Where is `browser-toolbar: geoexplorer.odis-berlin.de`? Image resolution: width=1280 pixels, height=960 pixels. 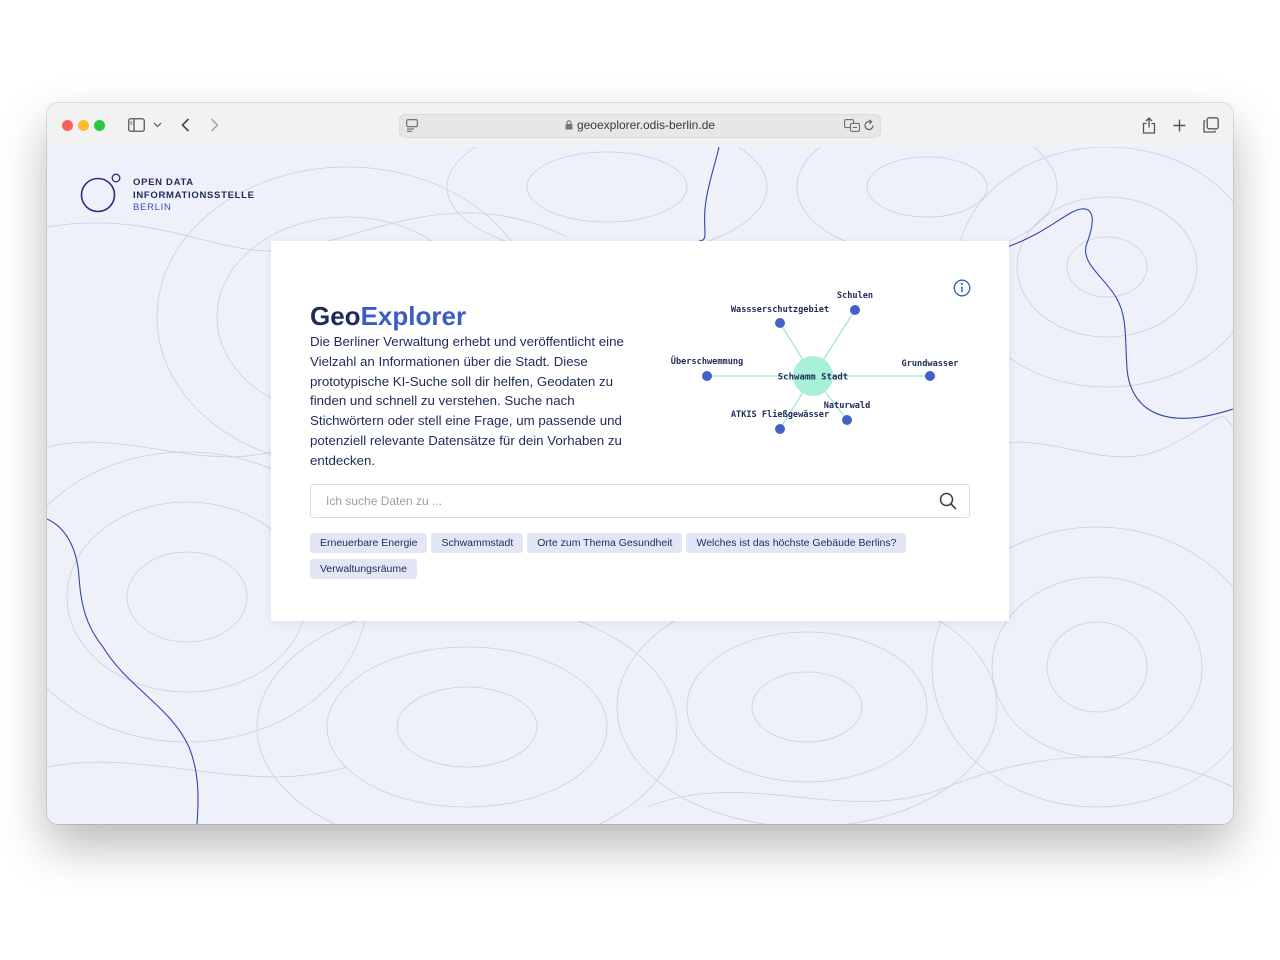 browser-toolbar: geoexplorer.odis-berlin.de is located at coordinates (640, 125).